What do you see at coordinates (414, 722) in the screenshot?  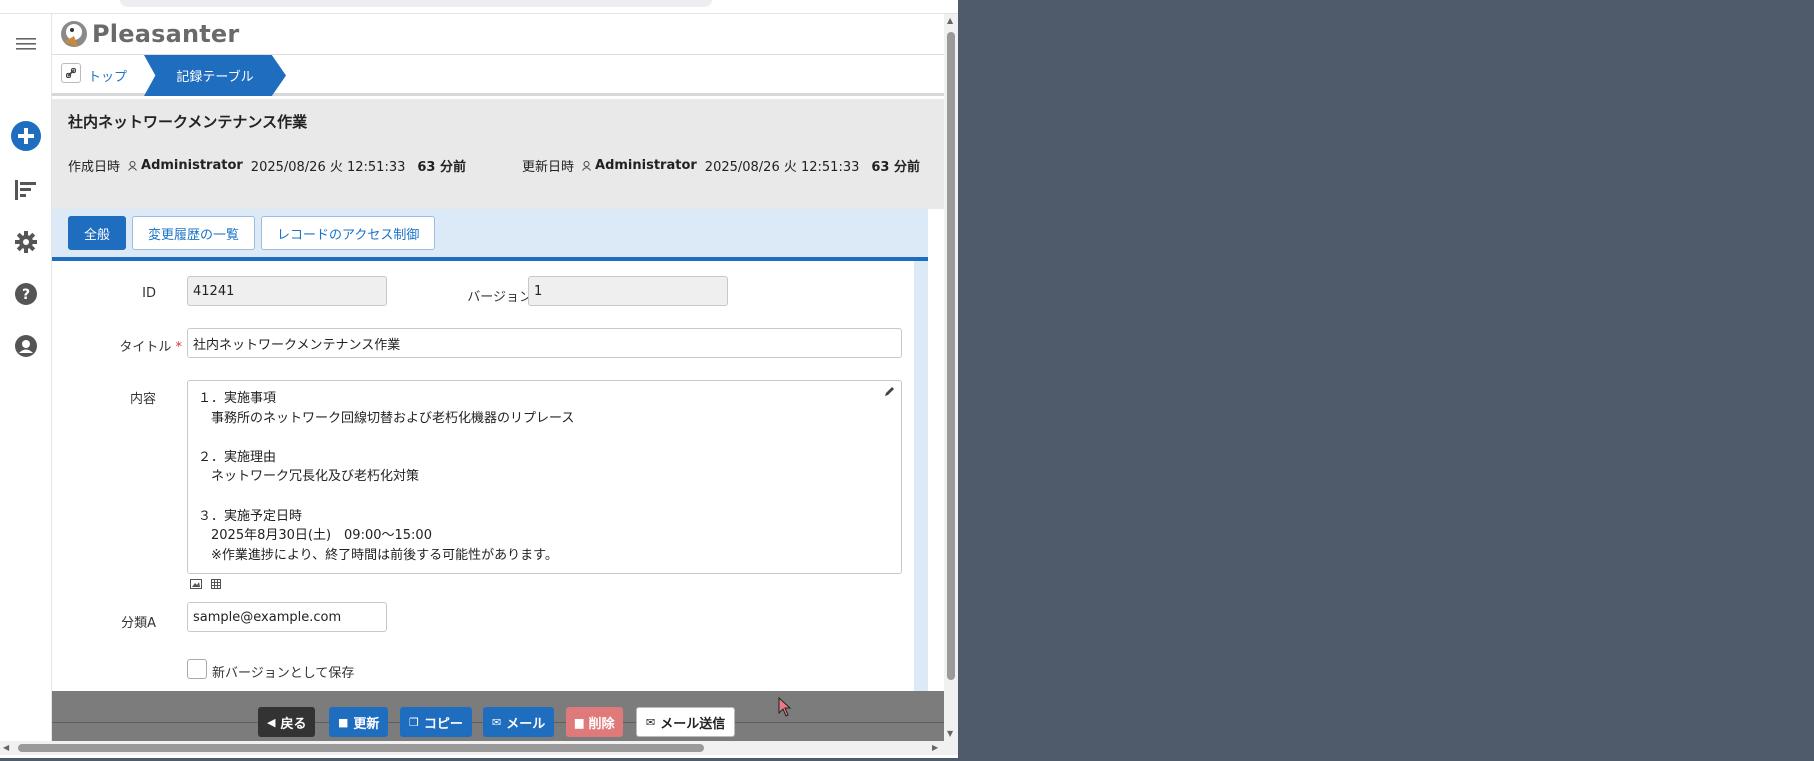 I see `copy-icon: ❐` at bounding box center [414, 722].